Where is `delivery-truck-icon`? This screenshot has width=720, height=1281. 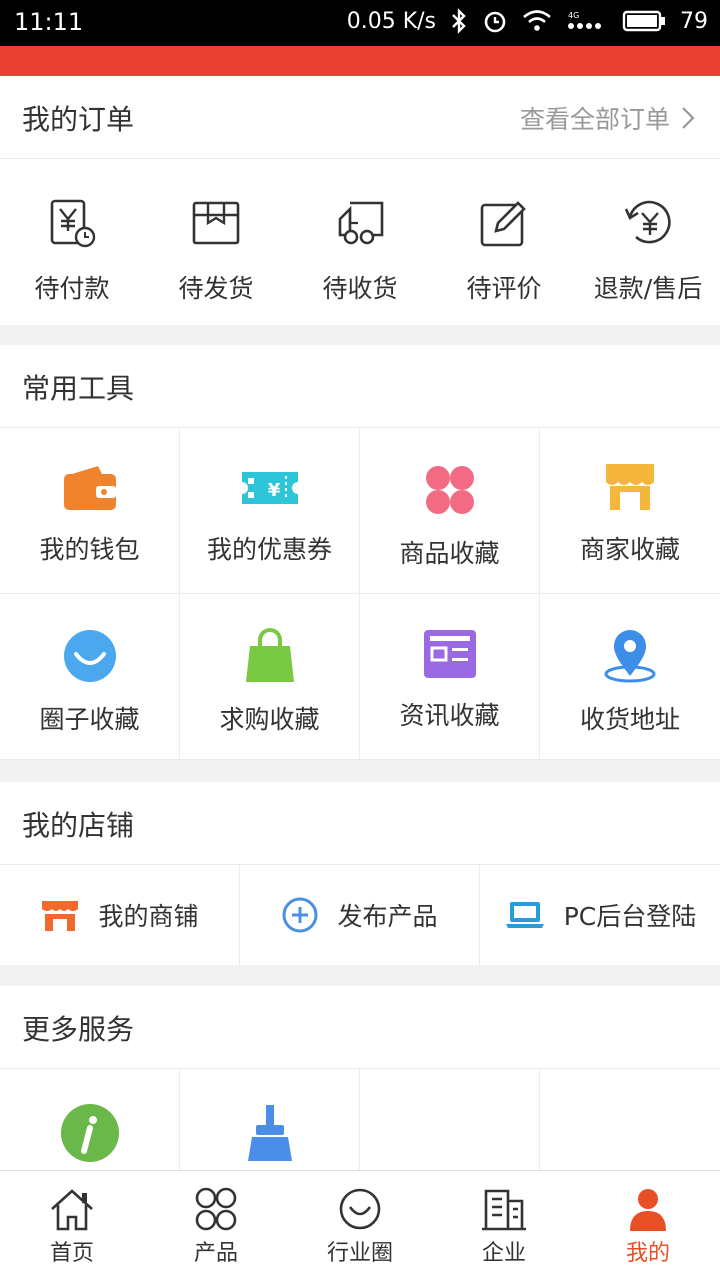
delivery-truck-icon is located at coordinates (361, 223).